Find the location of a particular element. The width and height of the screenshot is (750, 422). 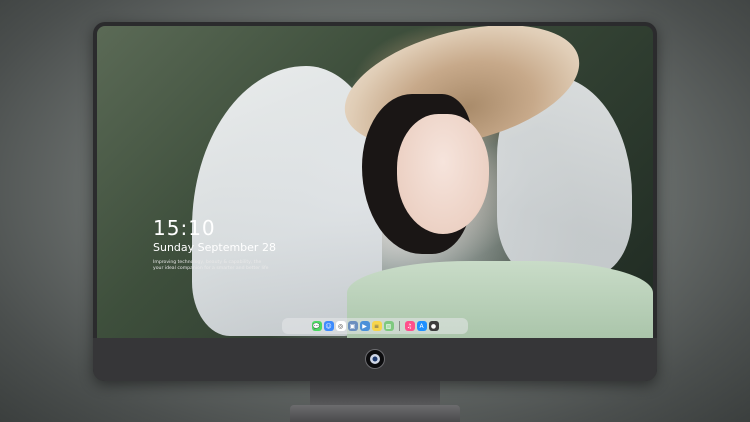

dock: 💬 ☺ ◎ ▣ ▶ ≡ ▧ ♫ A ● is located at coordinates (375, 326).